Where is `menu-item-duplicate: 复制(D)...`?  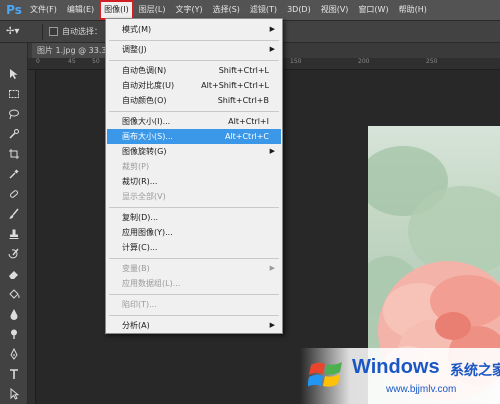
menu-item-duplicate: 复制(D)... is located at coordinates (194, 217).